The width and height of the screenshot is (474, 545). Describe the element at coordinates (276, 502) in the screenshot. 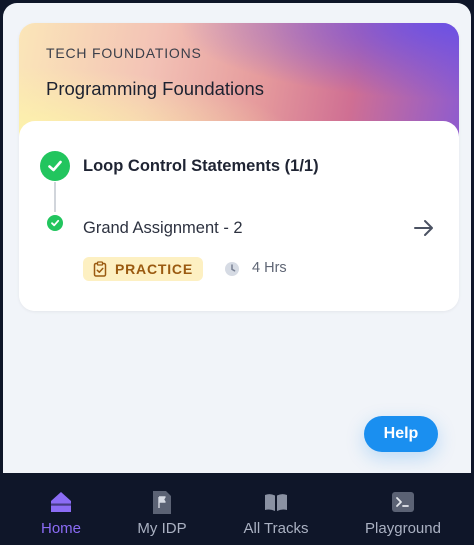

I see `open-book-icon` at that location.